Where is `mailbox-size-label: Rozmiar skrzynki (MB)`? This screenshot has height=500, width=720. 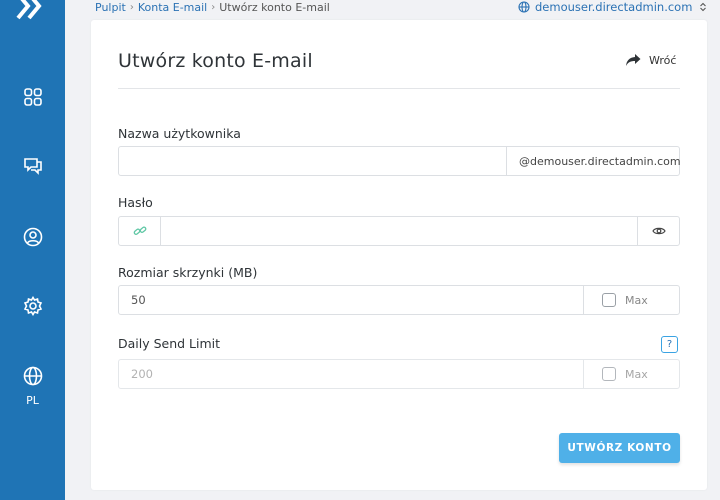
mailbox-size-label: Rozmiar skrzynki (MB) is located at coordinates (188, 272).